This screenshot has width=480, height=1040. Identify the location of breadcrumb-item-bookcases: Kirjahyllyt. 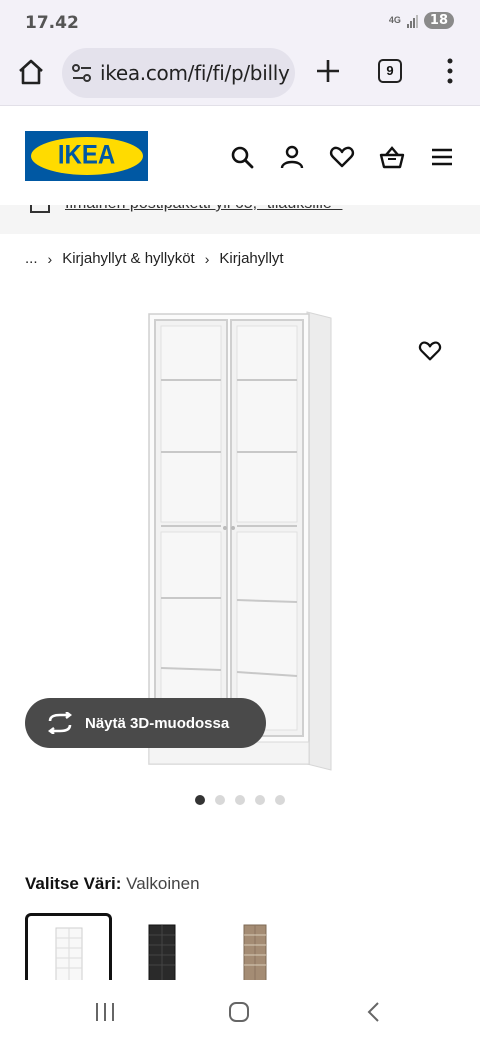
(251, 258).